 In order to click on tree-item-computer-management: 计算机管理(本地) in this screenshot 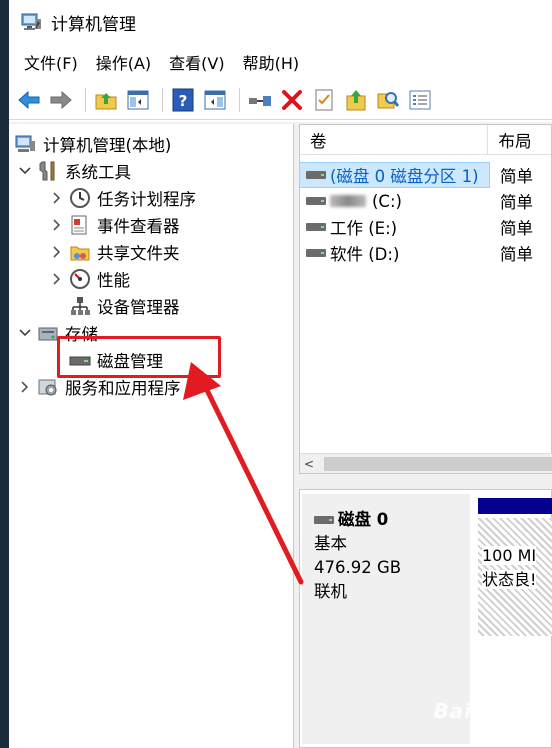, I will do `click(93, 143)`.